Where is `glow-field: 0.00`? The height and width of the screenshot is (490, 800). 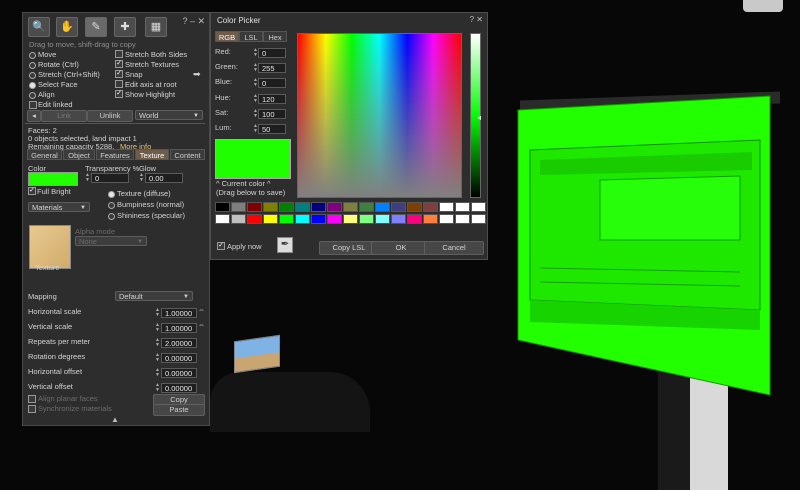 glow-field: 0.00 is located at coordinates (164, 178).